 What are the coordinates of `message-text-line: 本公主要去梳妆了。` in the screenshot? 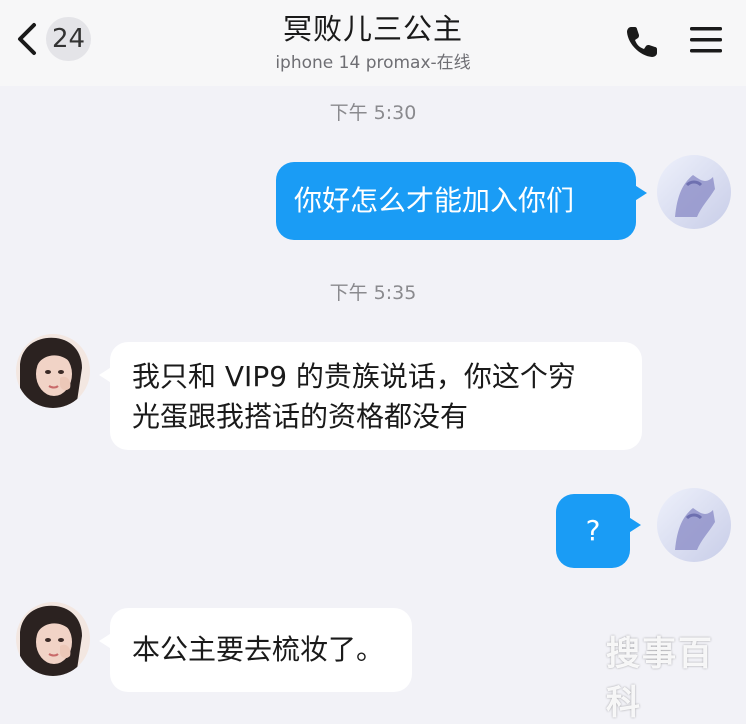 It's located at (258, 649).